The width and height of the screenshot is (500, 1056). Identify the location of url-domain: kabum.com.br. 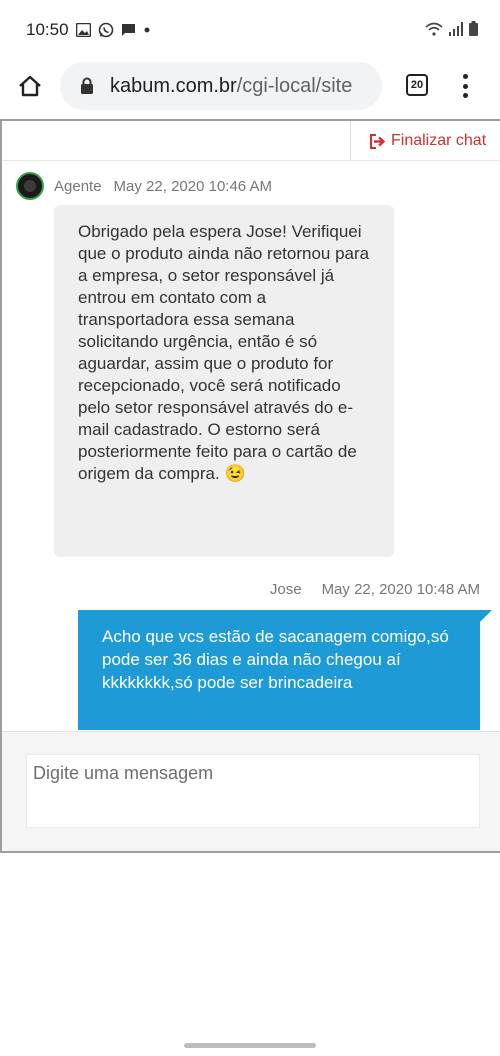
(173, 86).